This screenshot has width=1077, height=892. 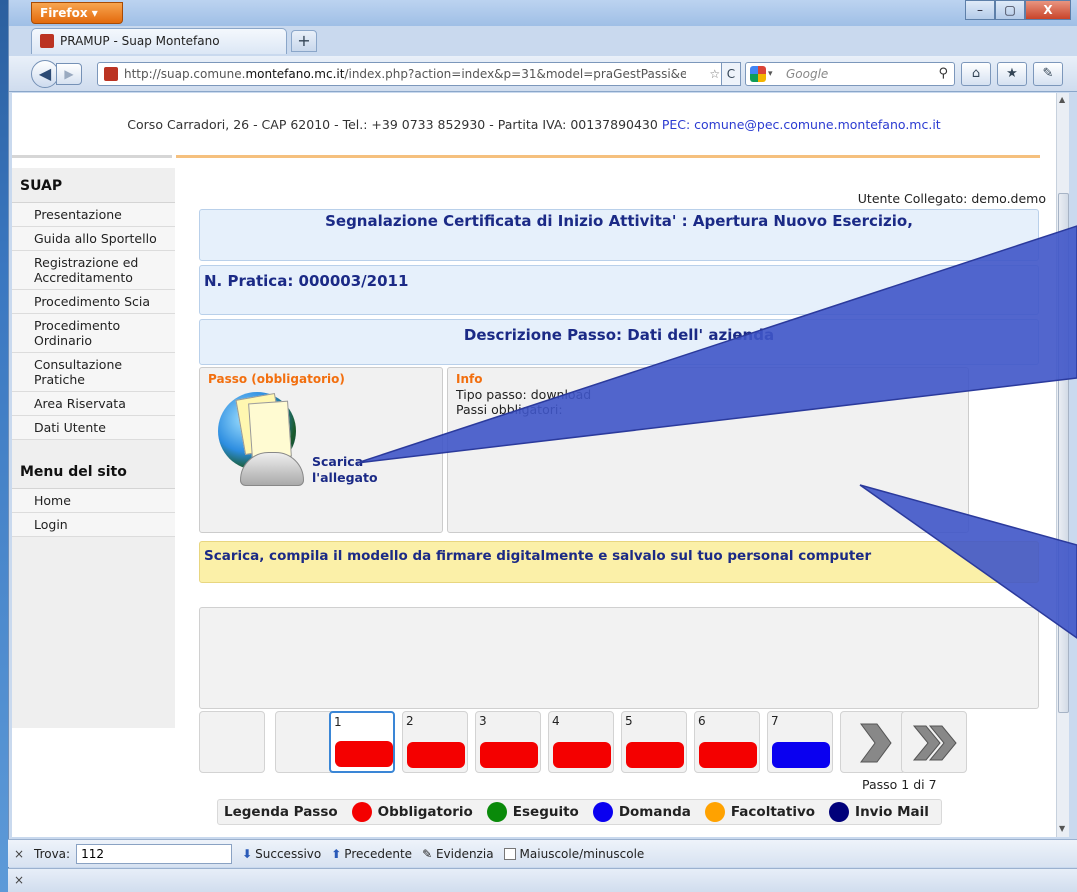 I want to click on legend-eseguito: Eseguito, so click(x=545, y=812).